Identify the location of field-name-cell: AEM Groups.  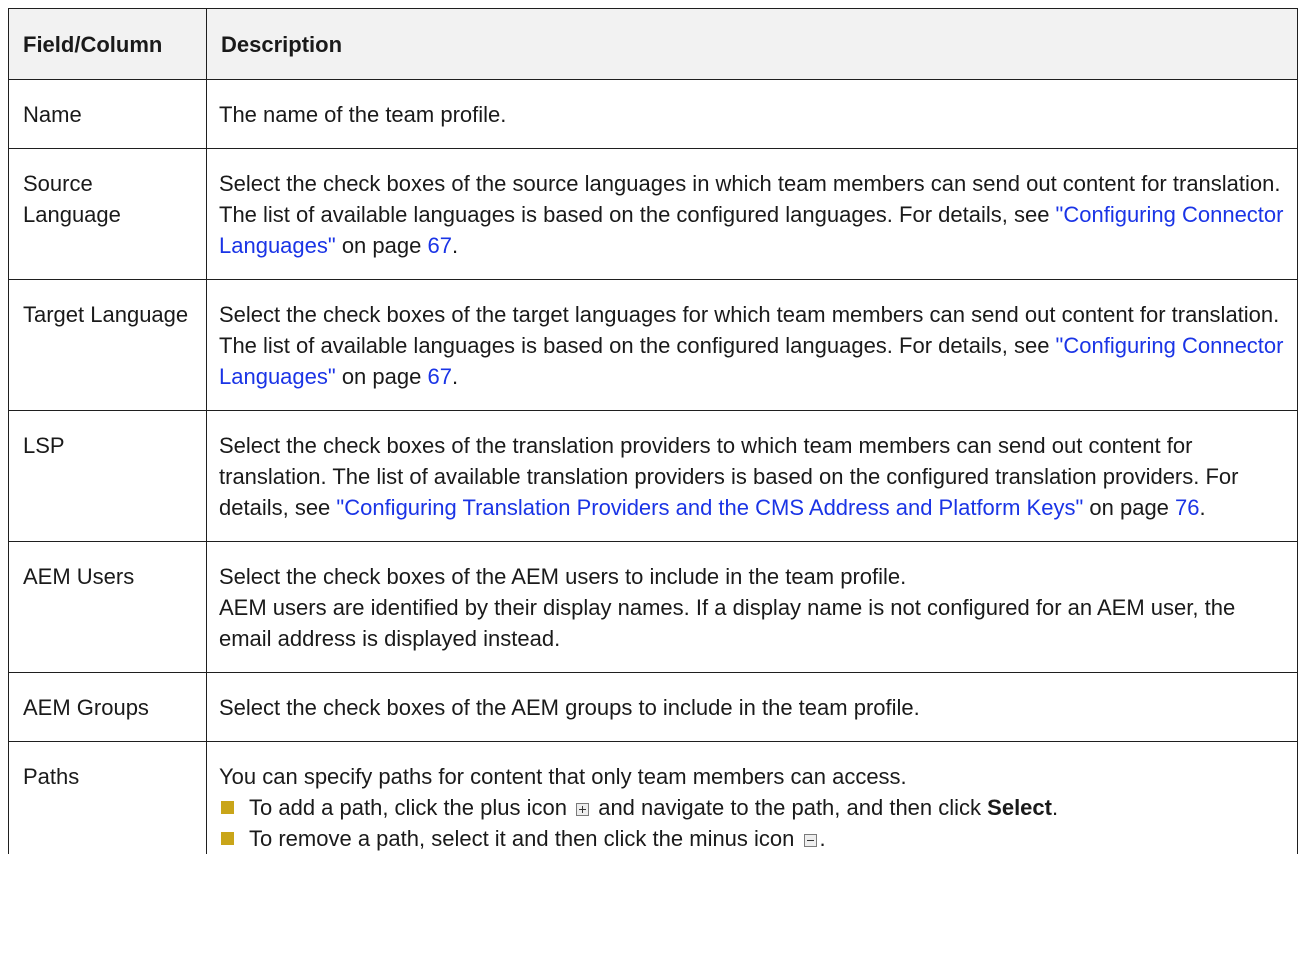
(107, 707).